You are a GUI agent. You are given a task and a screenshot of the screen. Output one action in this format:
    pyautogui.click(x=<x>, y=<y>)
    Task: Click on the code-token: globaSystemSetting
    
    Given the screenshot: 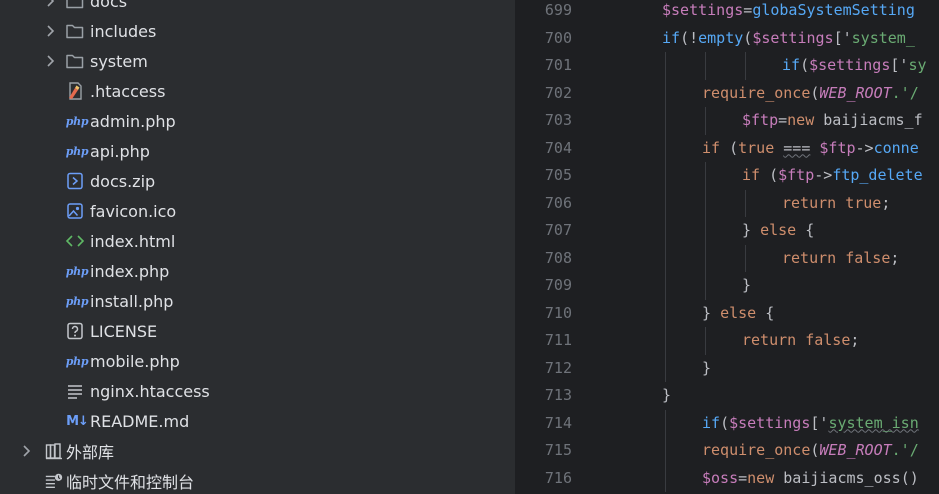 What is the action you would take?
    pyautogui.click(x=833, y=10)
    